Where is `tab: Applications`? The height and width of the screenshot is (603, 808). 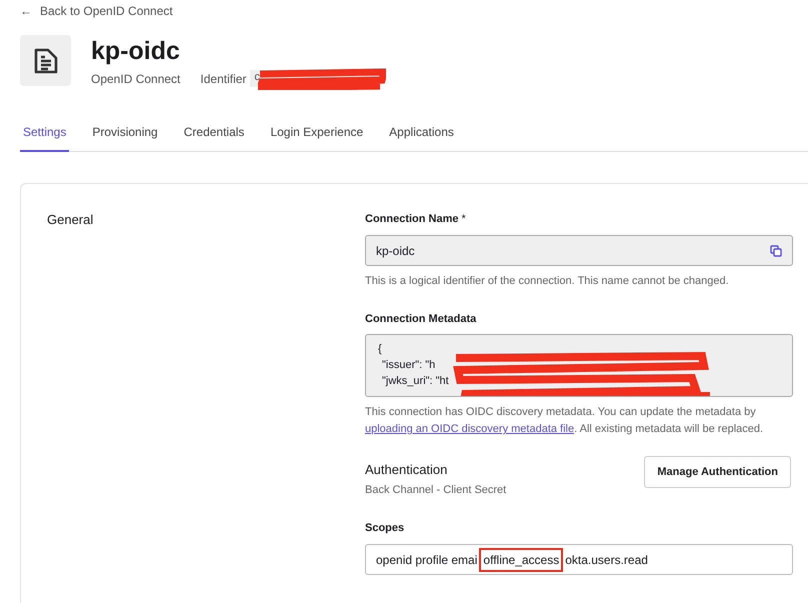
tab: Applications is located at coordinates (421, 138).